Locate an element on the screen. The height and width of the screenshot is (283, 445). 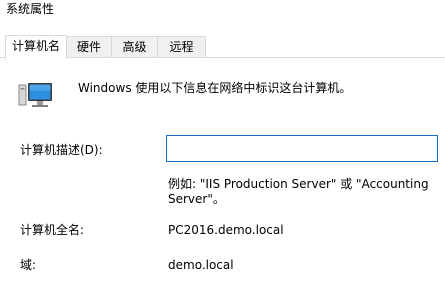
tab-strip: 计算机名 硬件 高级 远程 is located at coordinates (222, 47).